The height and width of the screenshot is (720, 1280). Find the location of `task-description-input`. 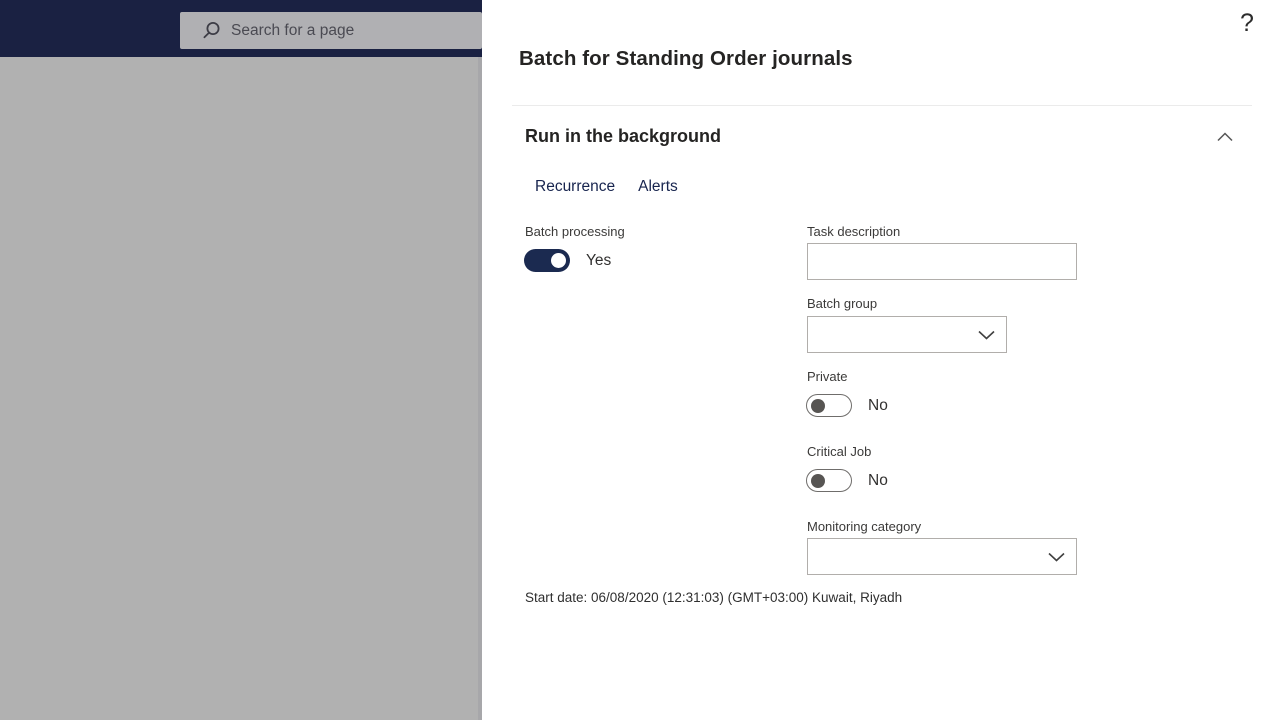

task-description-input is located at coordinates (942, 261).